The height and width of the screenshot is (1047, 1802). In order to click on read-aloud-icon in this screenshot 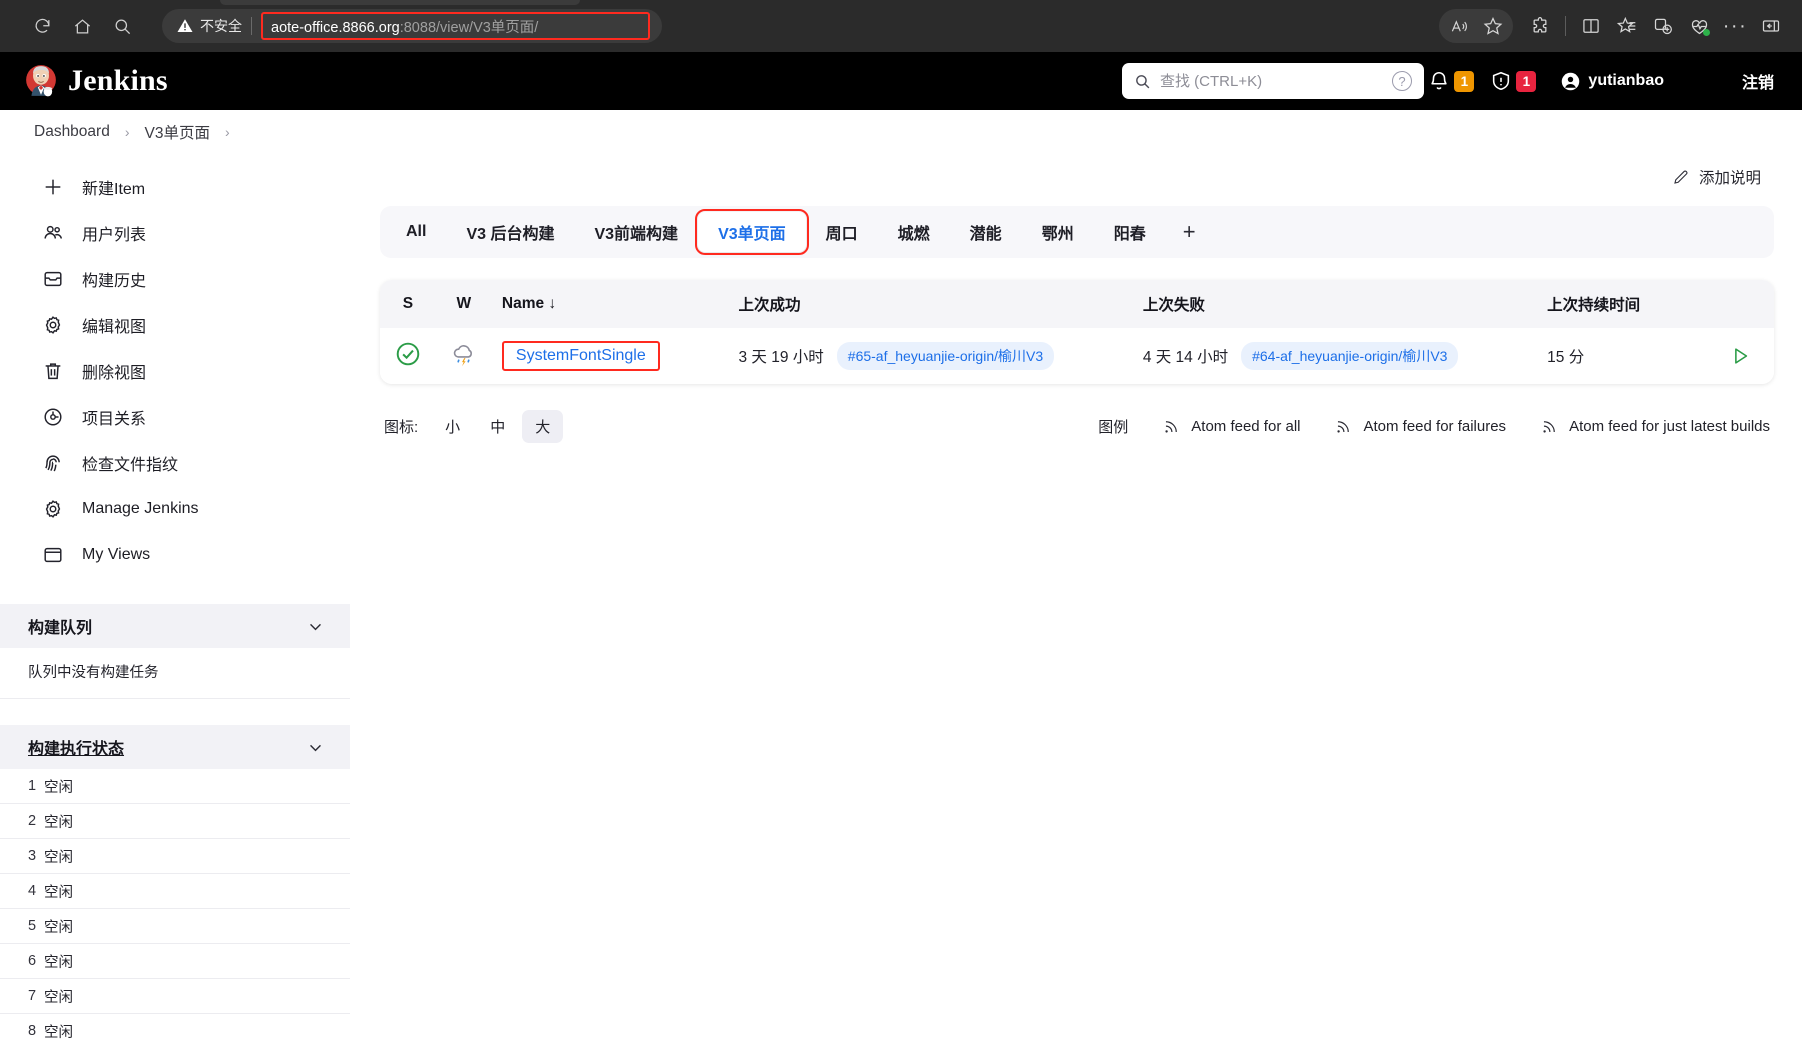, I will do `click(1459, 26)`.